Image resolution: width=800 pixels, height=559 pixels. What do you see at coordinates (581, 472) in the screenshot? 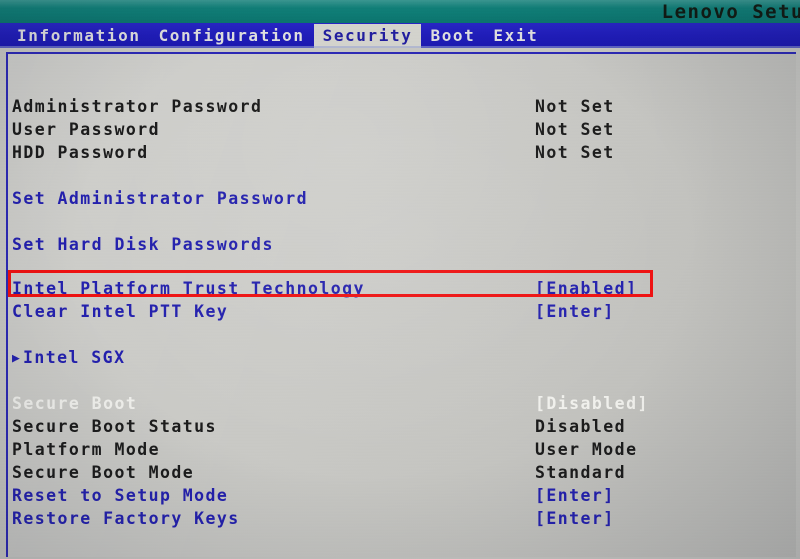
I see `setting-value: Standard` at bounding box center [581, 472].